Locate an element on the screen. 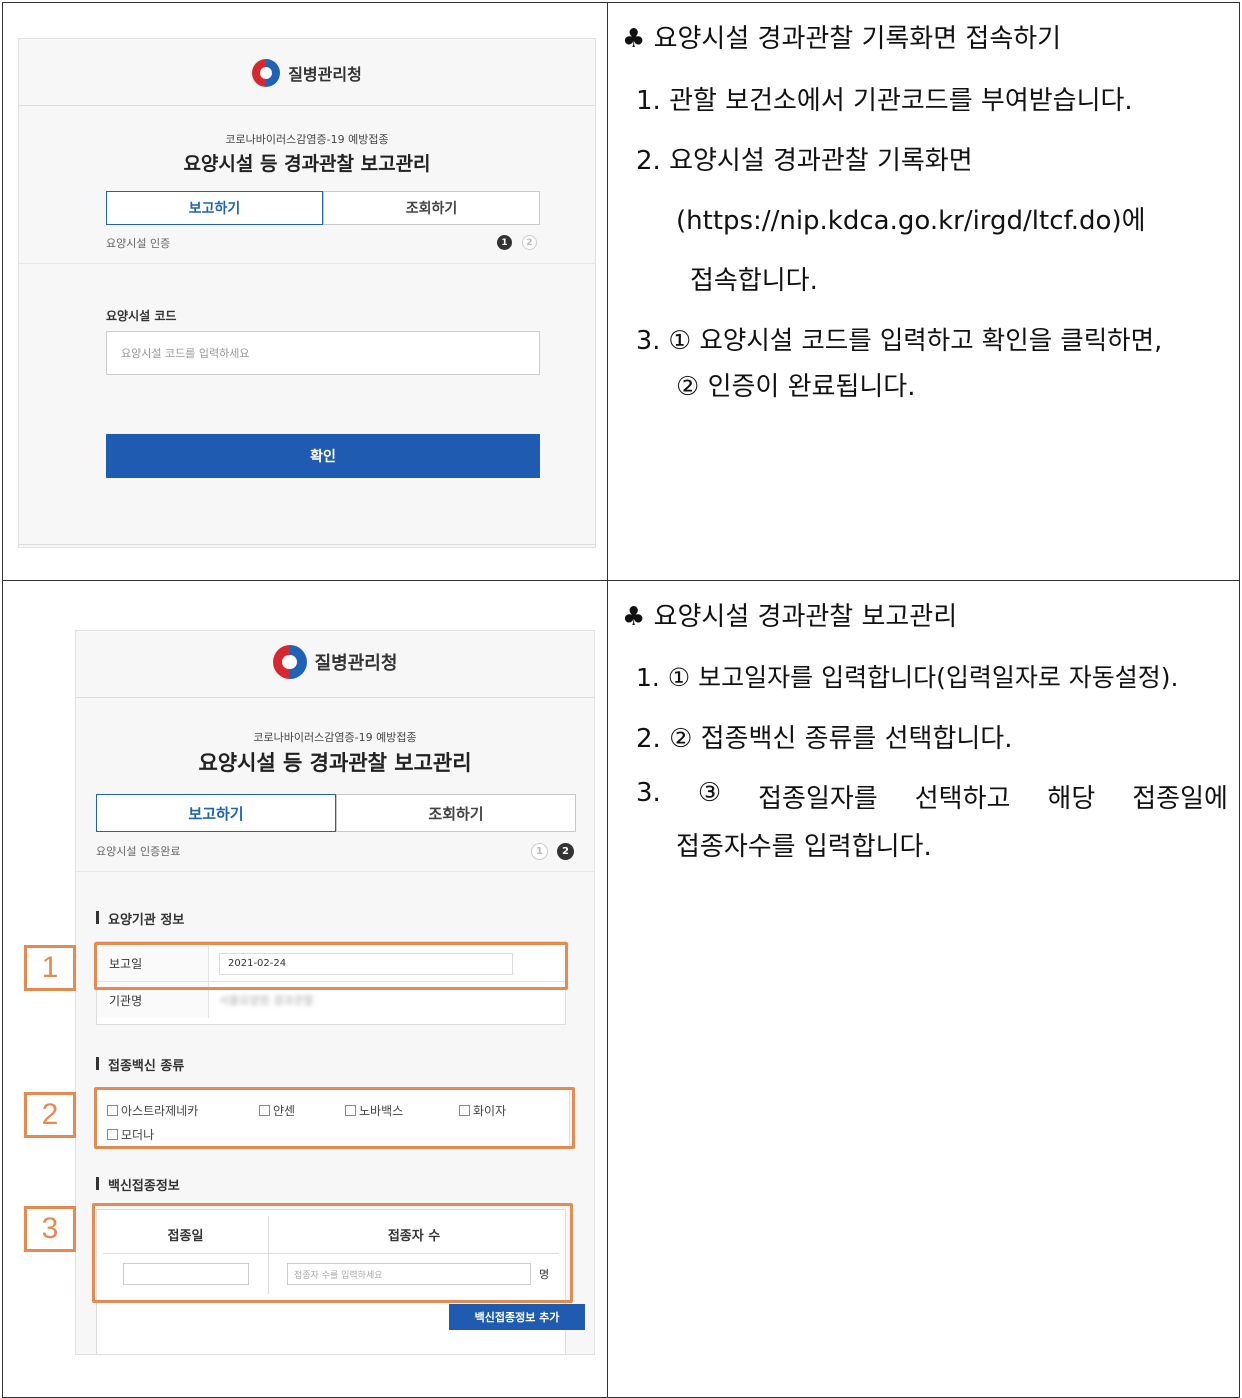 This screenshot has height=1398, width=1242. instruction-1-2-tail: 접속합니다. is located at coordinates (754, 281).